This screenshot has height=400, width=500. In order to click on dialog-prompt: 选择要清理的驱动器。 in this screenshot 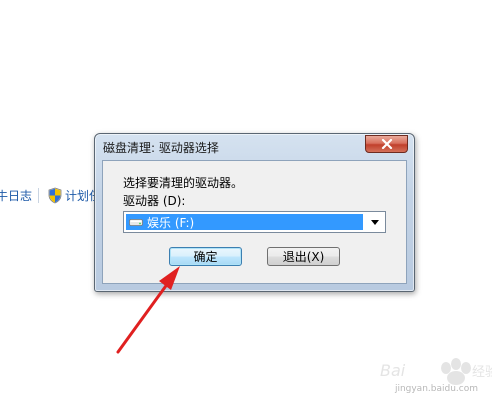, I will do `click(183, 183)`.